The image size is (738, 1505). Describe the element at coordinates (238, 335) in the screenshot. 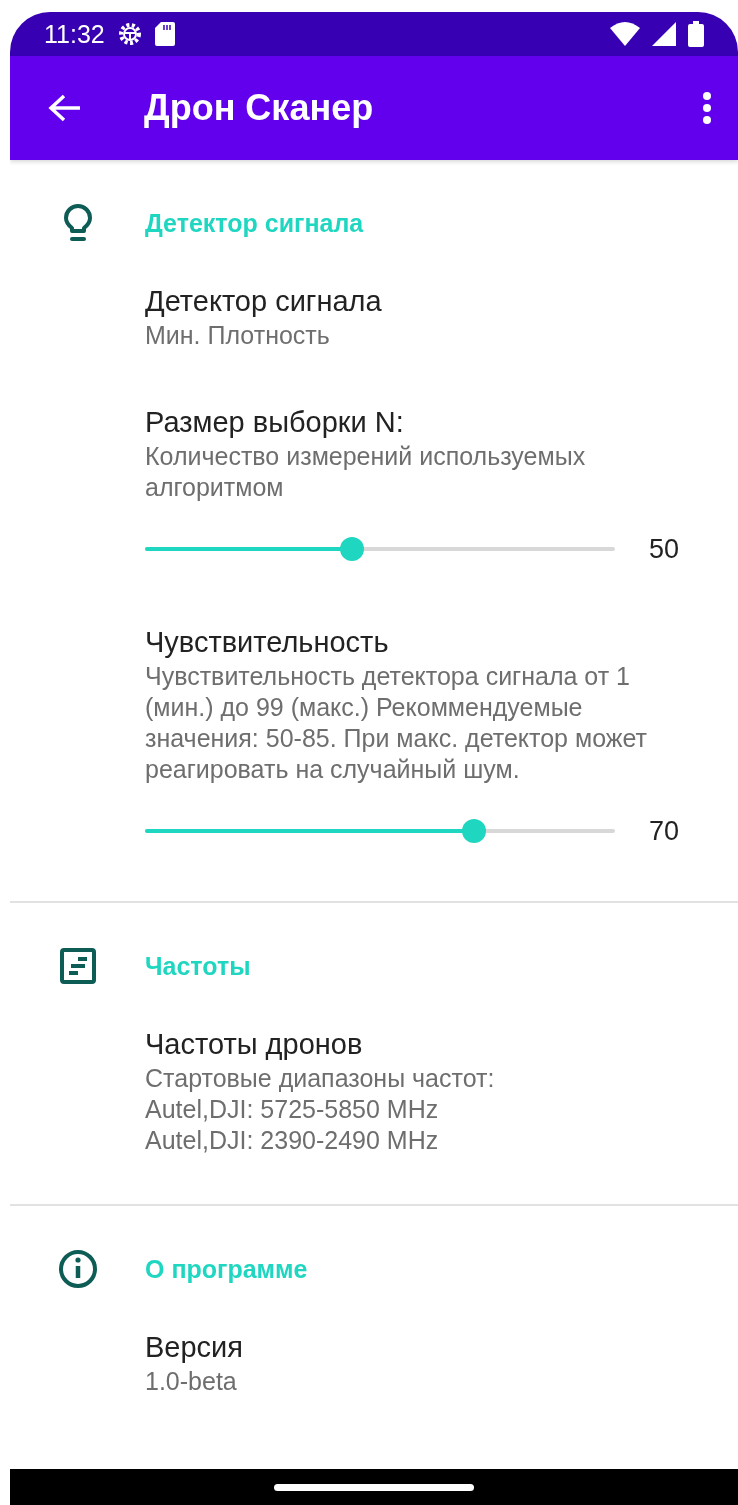

I see `preference-summary: Мин. Плотность` at that location.